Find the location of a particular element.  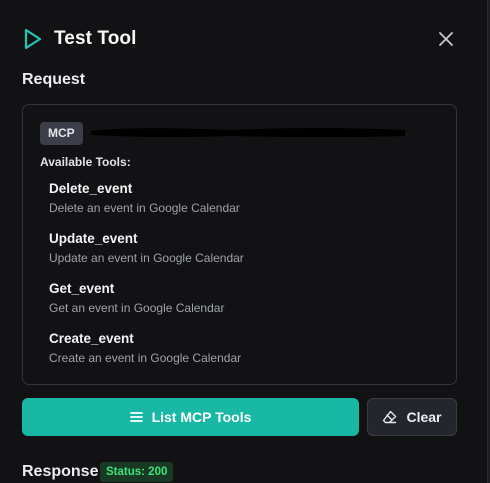

available-tools-label: Available Tools: is located at coordinates (85, 162).